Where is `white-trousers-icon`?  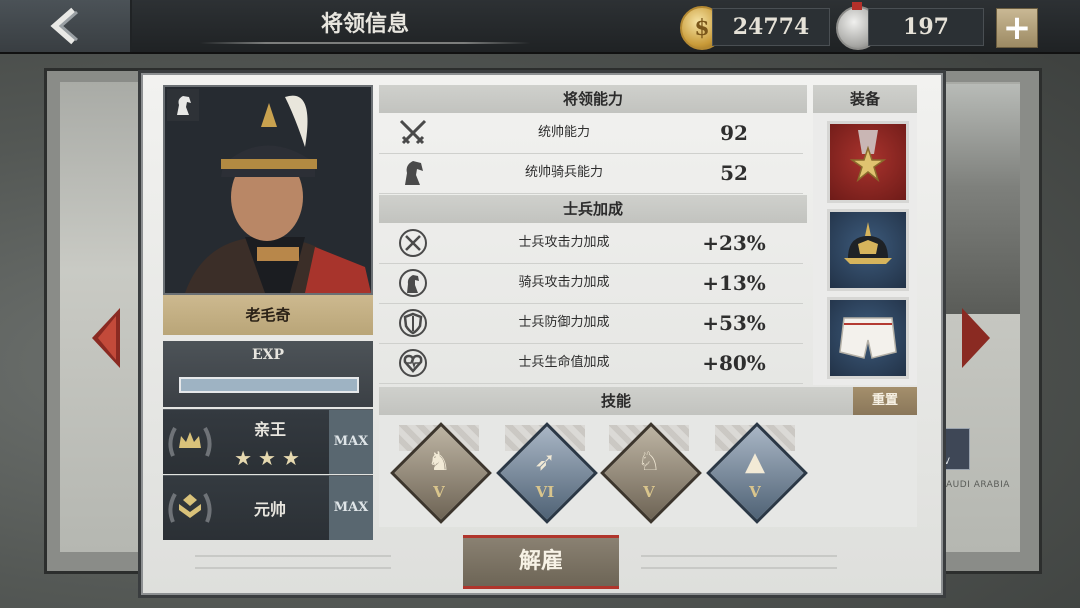 white-trousers-icon is located at coordinates (868, 338).